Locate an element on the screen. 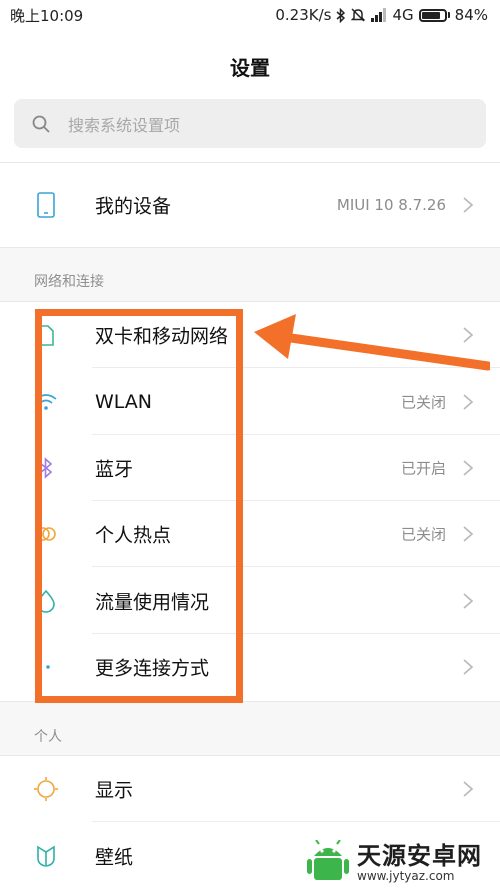 The image size is (500, 889). watermark-url: www.jytyaz.com is located at coordinates (406, 875).